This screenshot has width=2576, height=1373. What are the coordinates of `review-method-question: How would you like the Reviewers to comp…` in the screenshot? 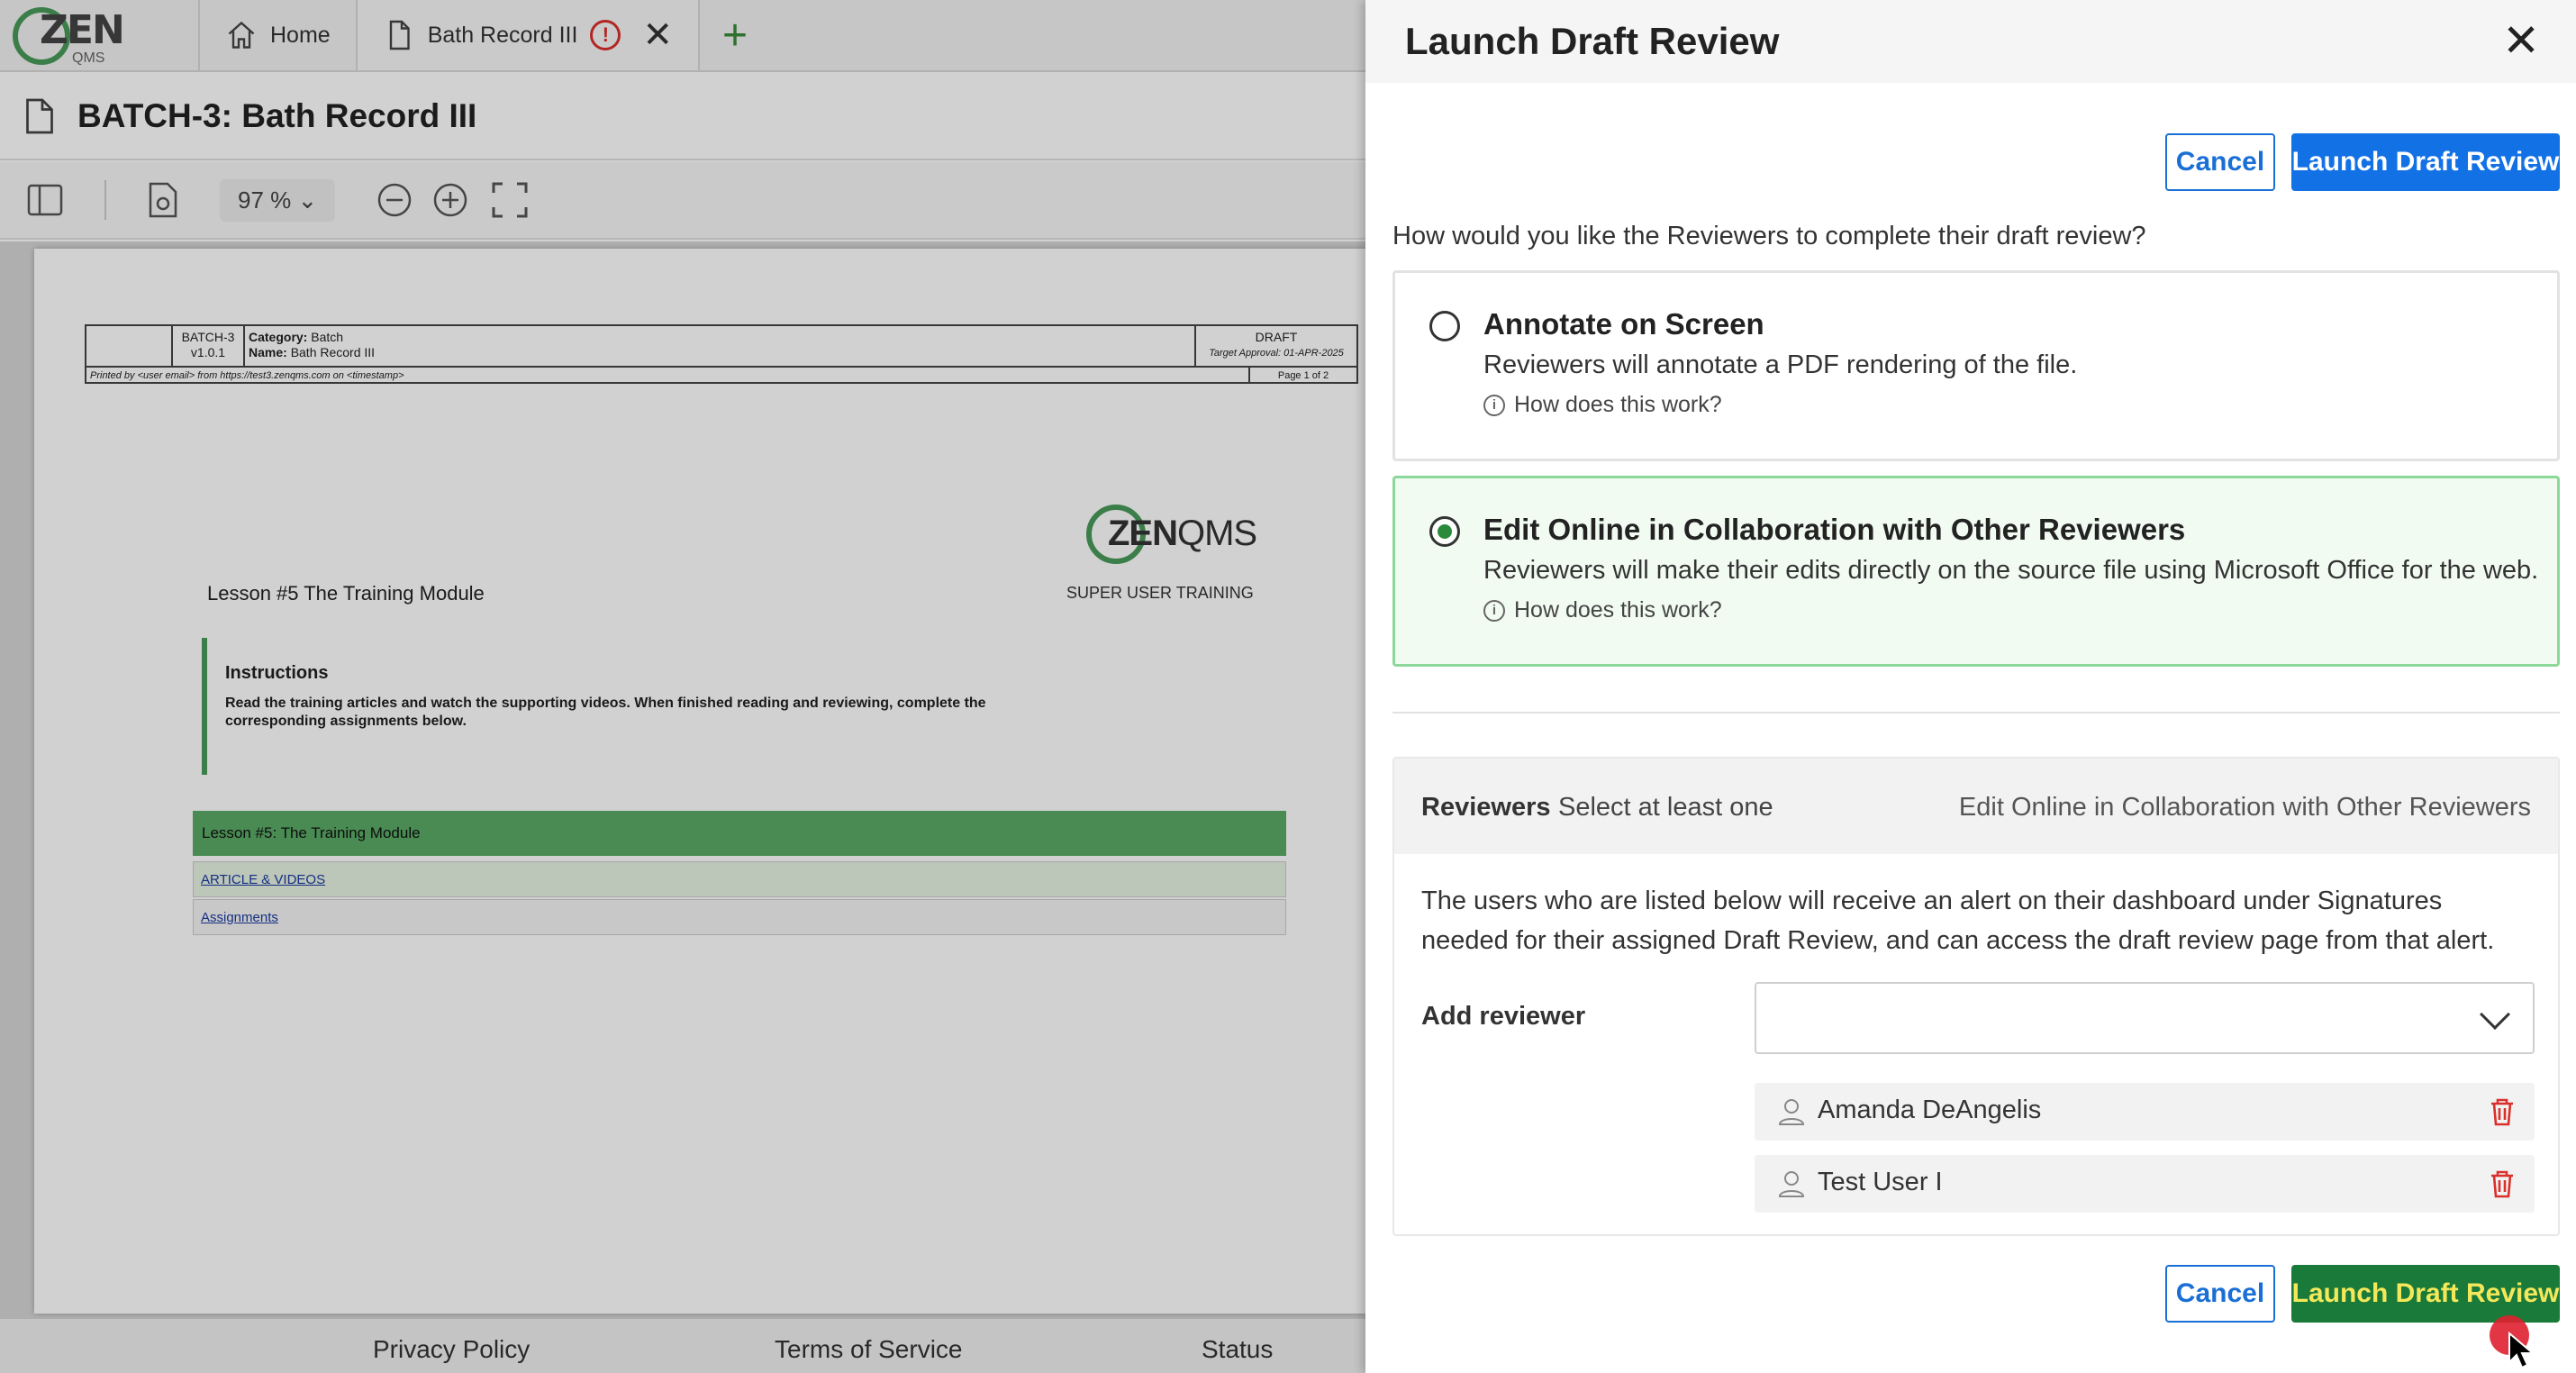 It's located at (1769, 236).